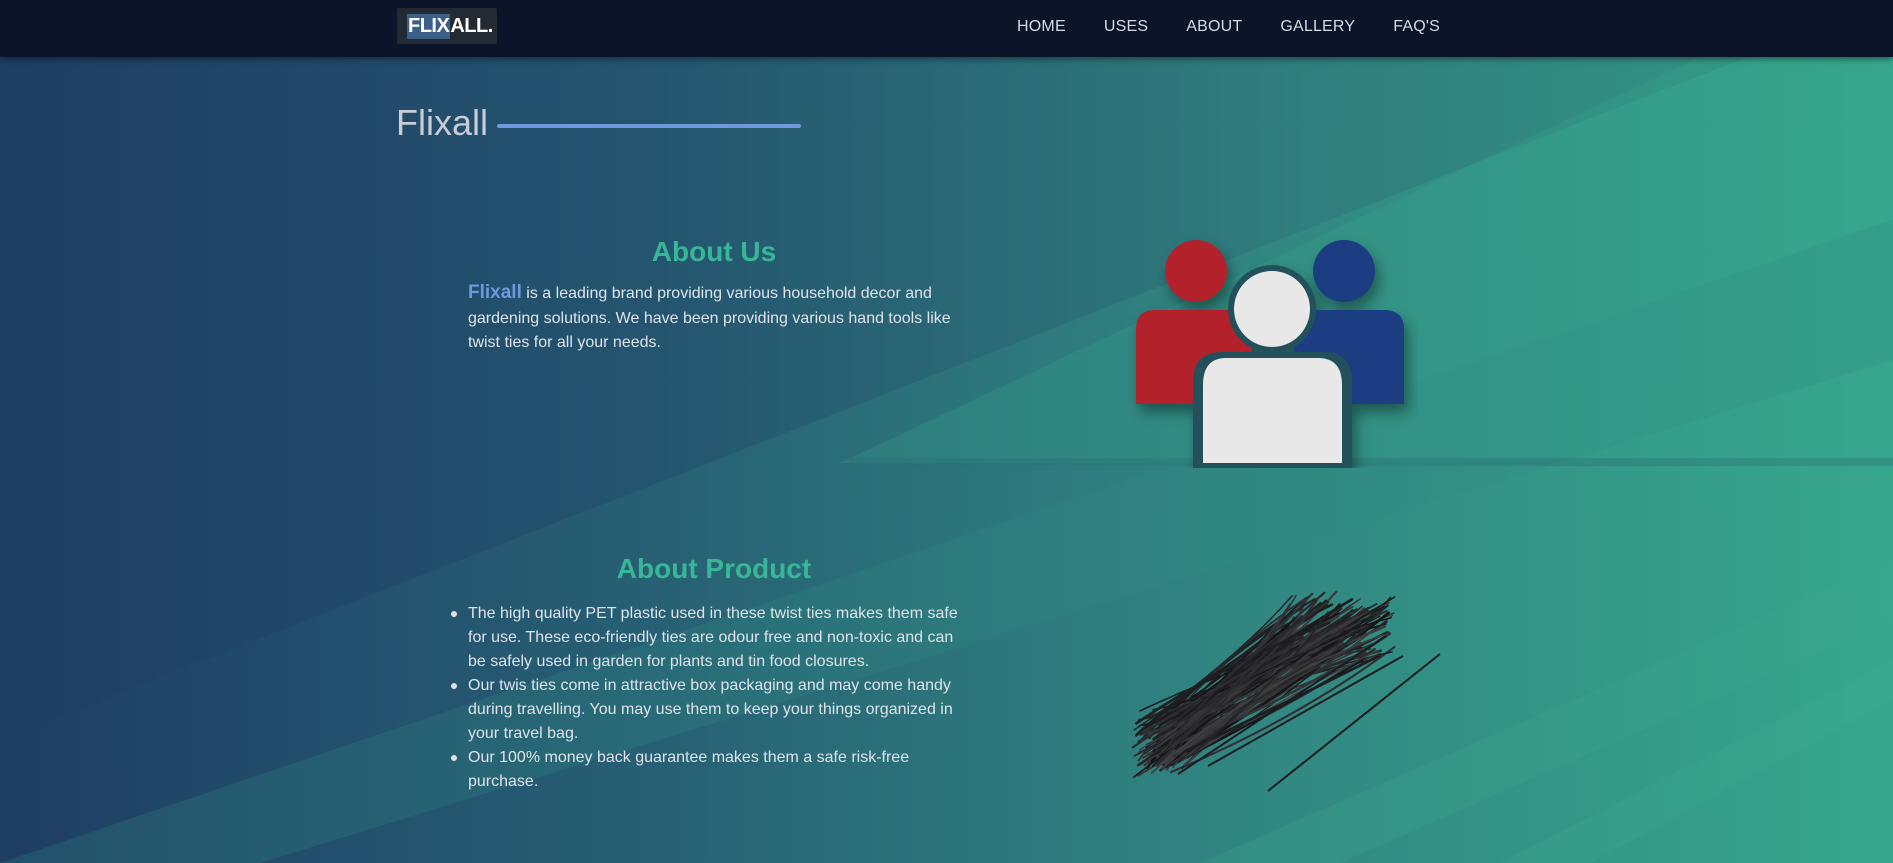 This screenshot has width=1893, height=863. What do you see at coordinates (1126, 27) in the screenshot?
I see `nav-uses: USES` at bounding box center [1126, 27].